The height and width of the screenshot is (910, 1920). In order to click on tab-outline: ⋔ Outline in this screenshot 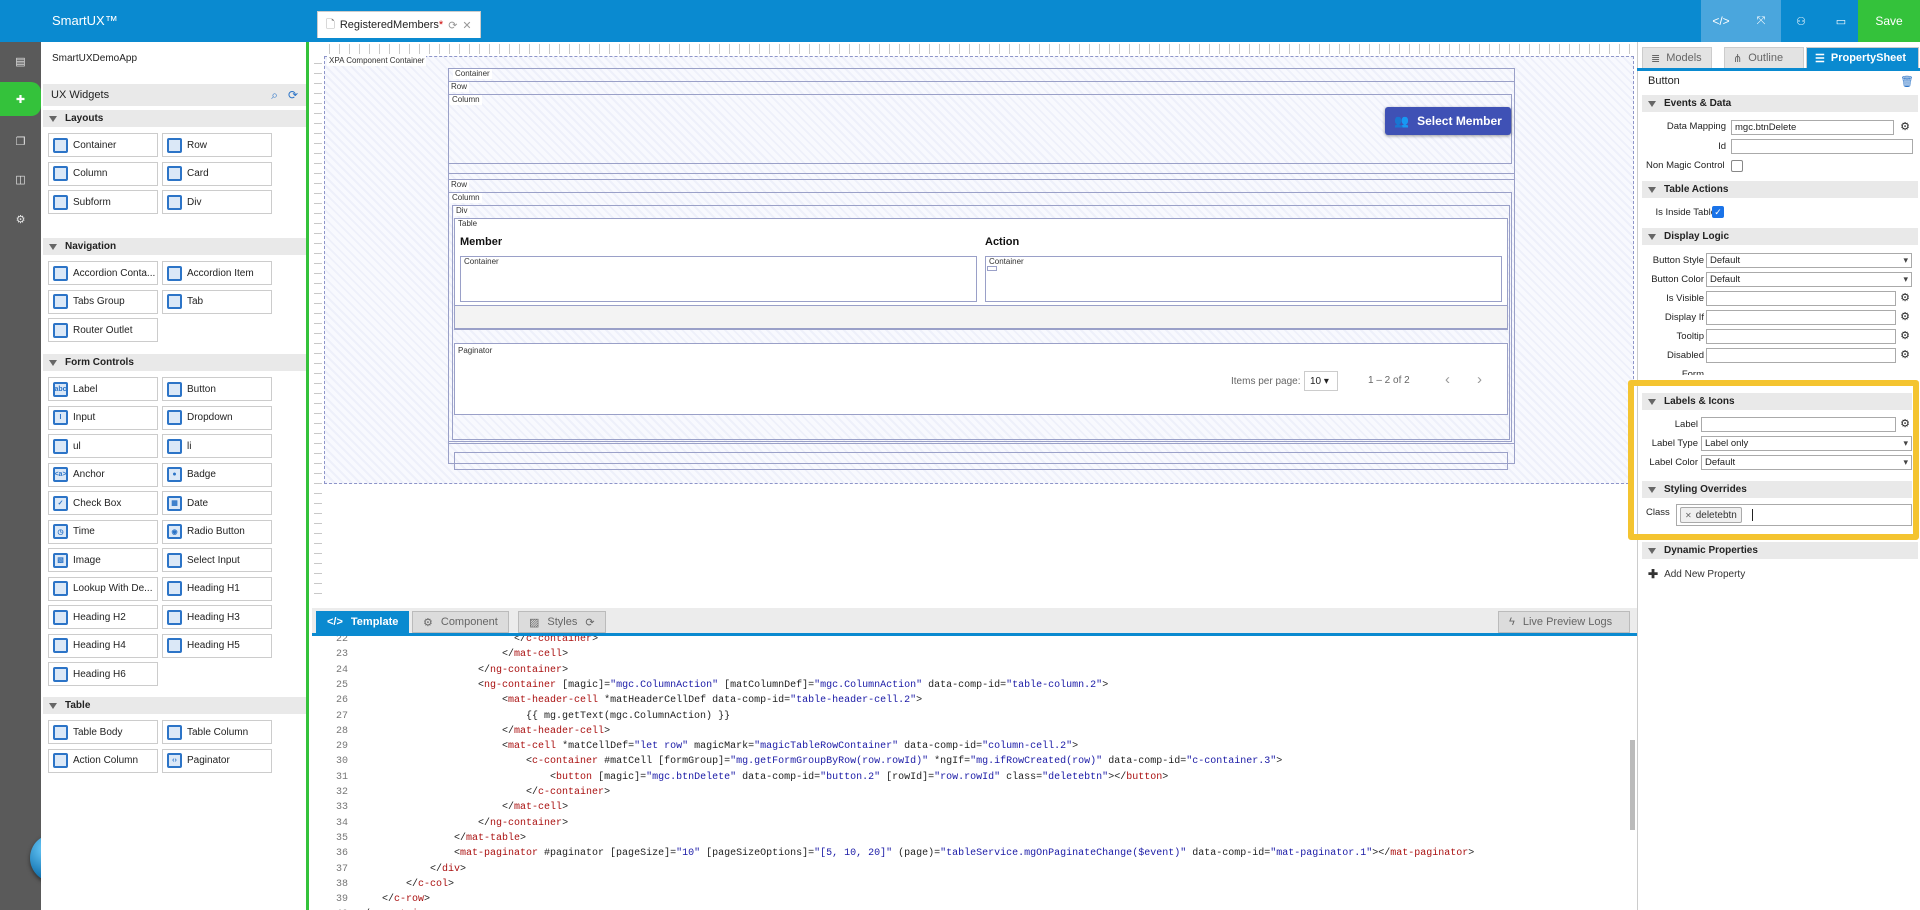, I will do `click(1764, 58)`.